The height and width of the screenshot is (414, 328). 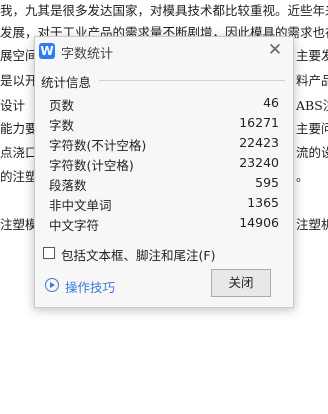 What do you see at coordinates (259, 142) in the screenshot?
I see `stat-value: 22423` at bounding box center [259, 142].